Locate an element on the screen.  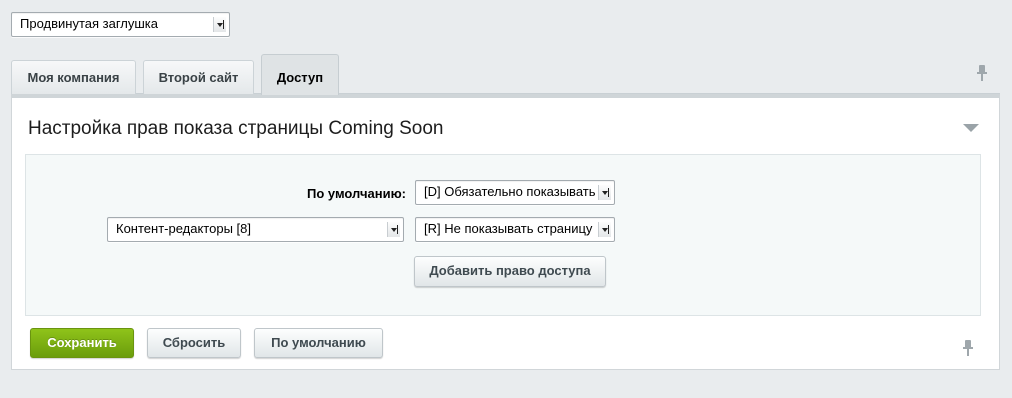
tab-label: Второй сайт is located at coordinates (198, 77).